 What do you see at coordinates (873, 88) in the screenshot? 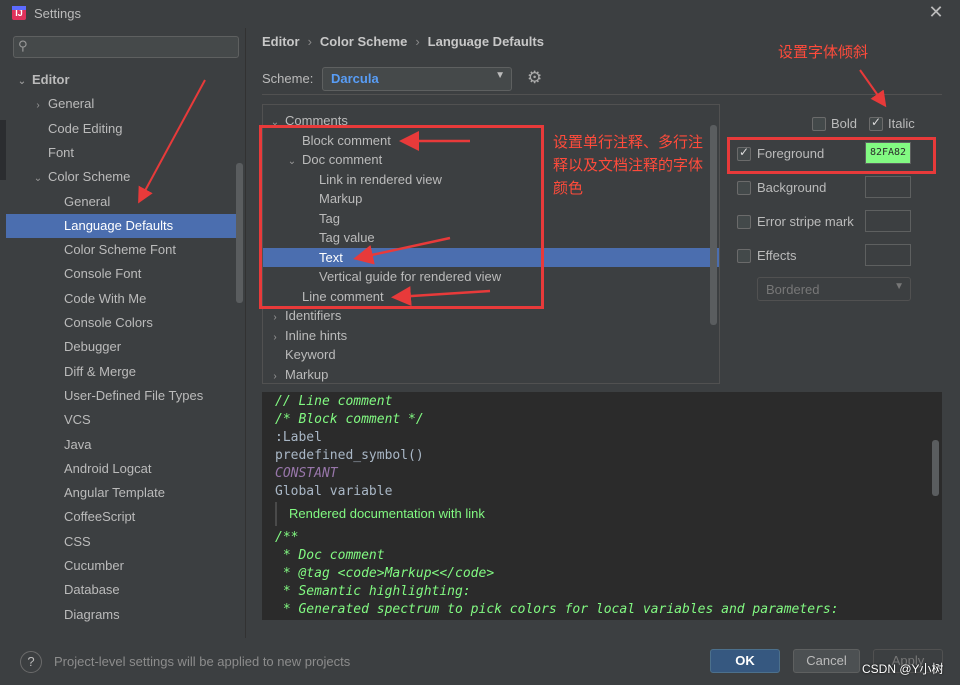
I see `arrow-to-italic` at bounding box center [873, 88].